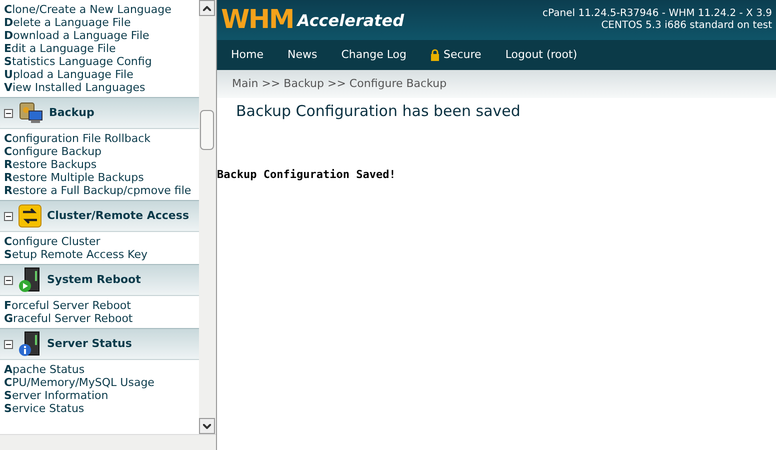  I want to click on horizontal-scrollbar, so click(108, 442).